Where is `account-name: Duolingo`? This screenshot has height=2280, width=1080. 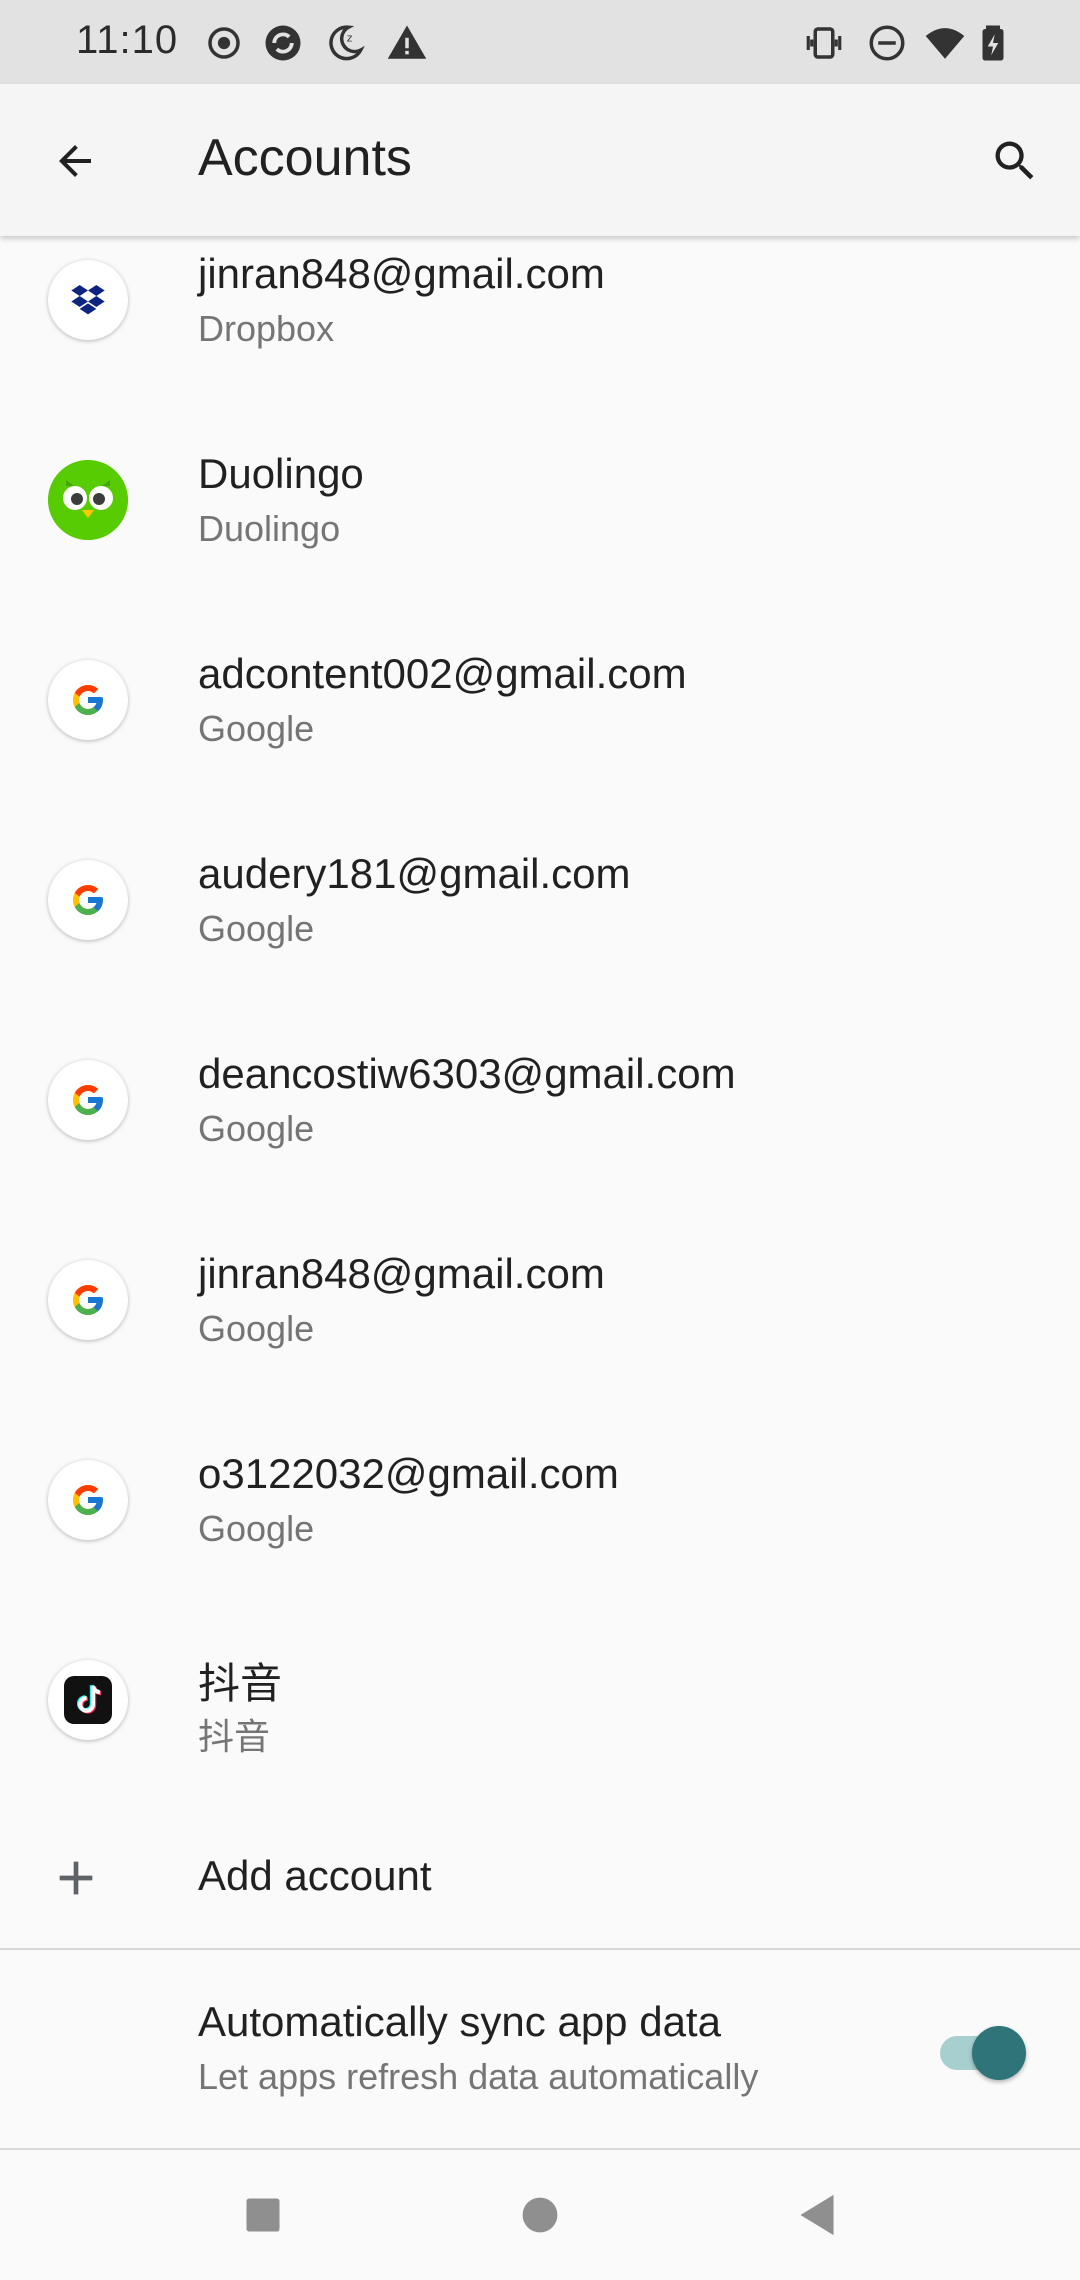
account-name: Duolingo is located at coordinates (281, 473).